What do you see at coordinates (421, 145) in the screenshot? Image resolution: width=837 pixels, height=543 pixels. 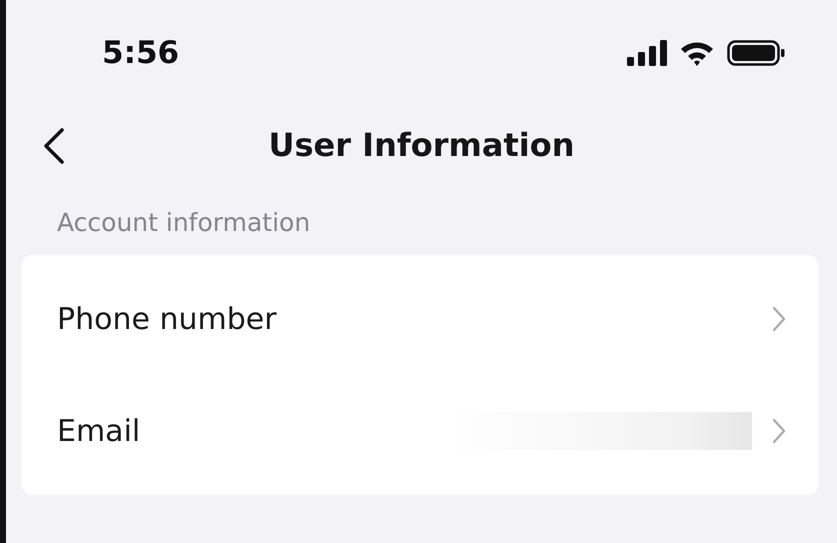 I see `page-title: User Information` at bounding box center [421, 145].